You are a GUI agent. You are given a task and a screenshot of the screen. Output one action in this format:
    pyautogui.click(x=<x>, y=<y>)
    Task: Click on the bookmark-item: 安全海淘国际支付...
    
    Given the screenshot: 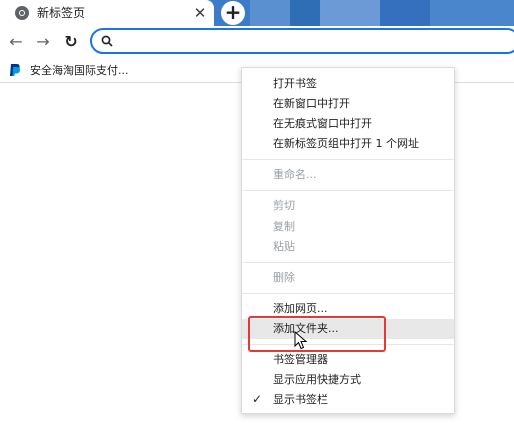 What is the action you would take?
    pyautogui.click(x=68, y=70)
    